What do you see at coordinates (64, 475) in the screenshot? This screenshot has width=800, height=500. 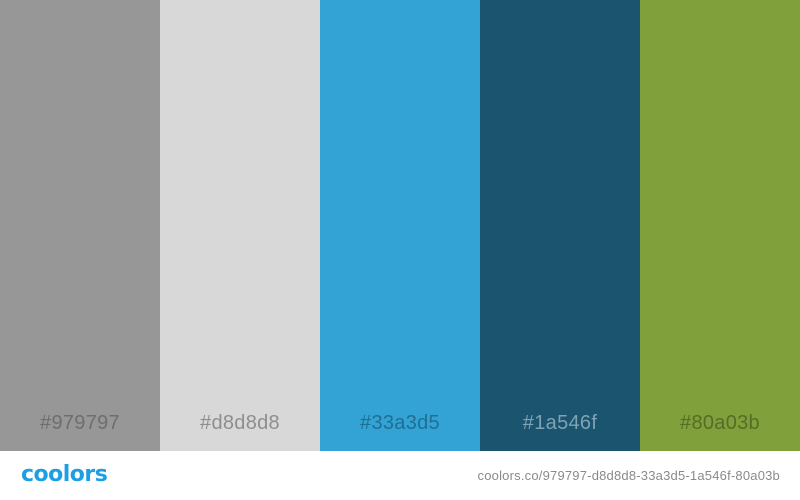 I see `coolors-logo: coolors` at bounding box center [64, 475].